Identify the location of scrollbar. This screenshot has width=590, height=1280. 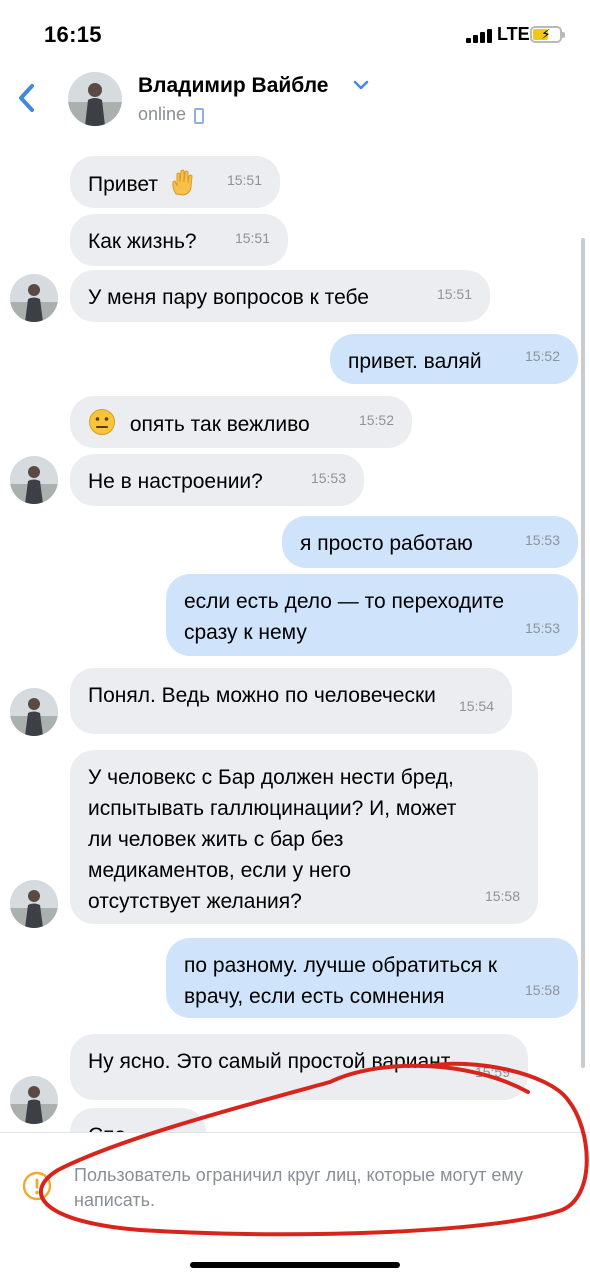
(583, 653).